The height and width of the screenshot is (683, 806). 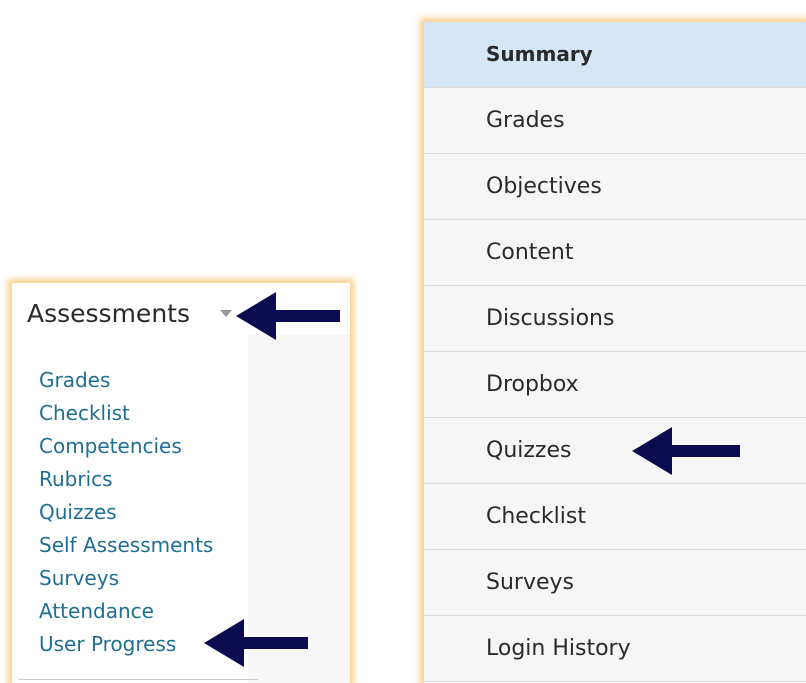 What do you see at coordinates (108, 314) in the screenshot?
I see `assessments-menu-title: Assessments` at bounding box center [108, 314].